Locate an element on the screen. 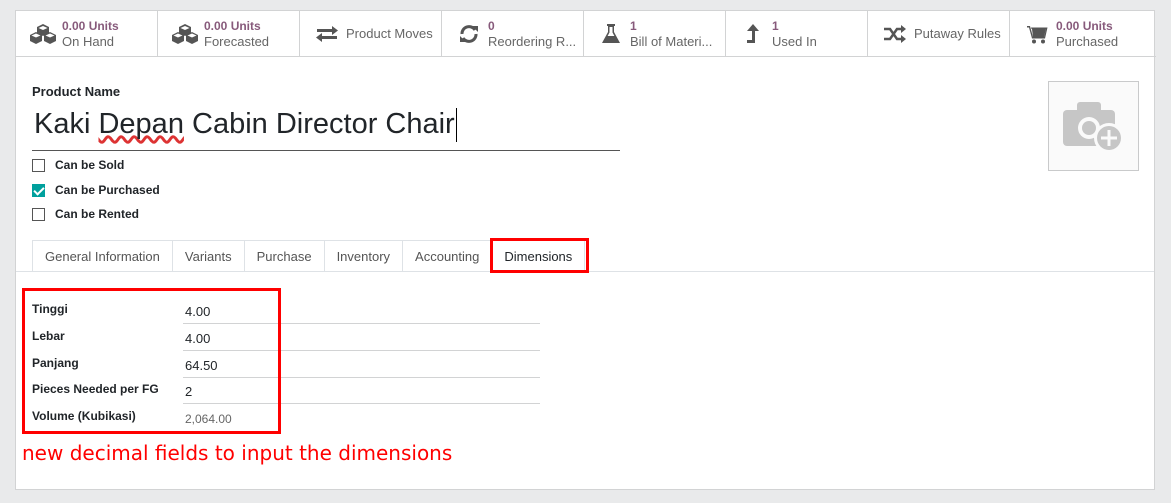  can-be-rented-label: Can be Rented is located at coordinates (97, 214).